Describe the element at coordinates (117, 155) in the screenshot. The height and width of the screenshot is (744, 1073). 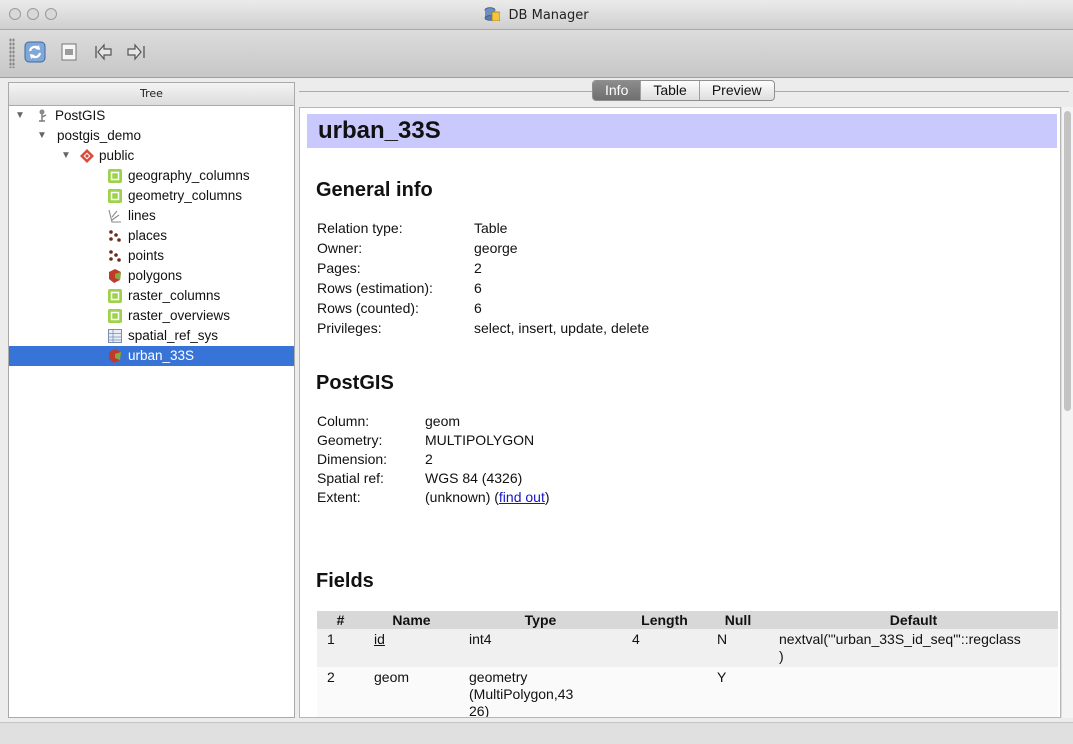
I see `tree-item-label: public` at that location.